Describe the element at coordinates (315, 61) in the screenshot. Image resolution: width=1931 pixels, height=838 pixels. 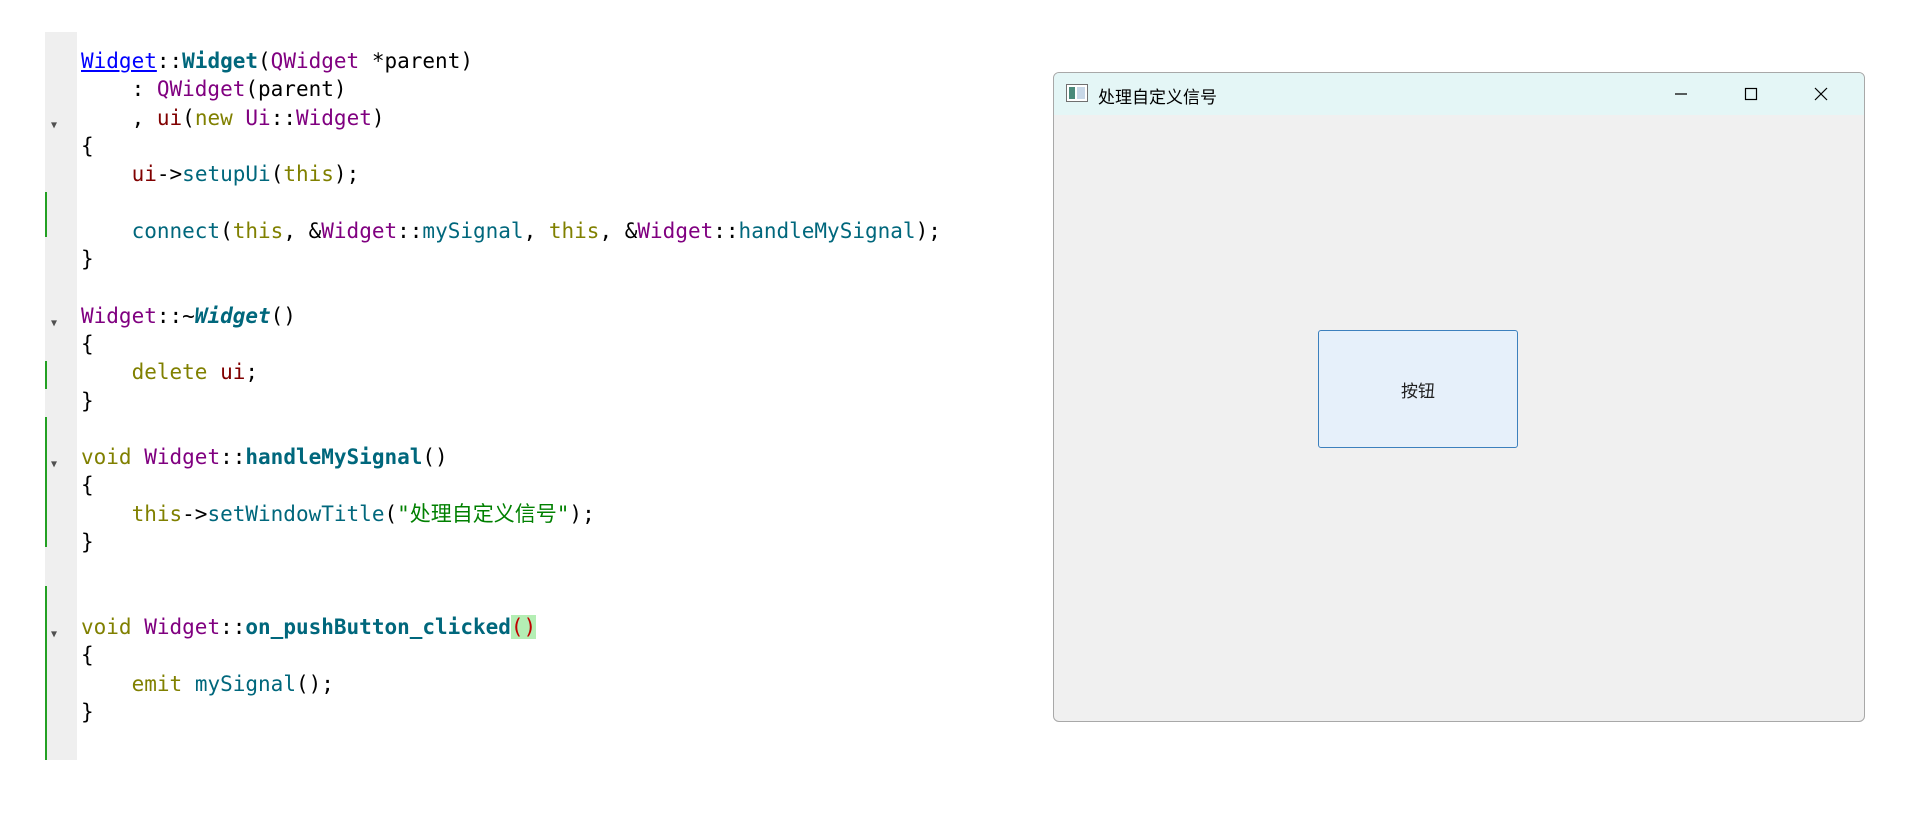
I see `code-token: QWidget` at that location.